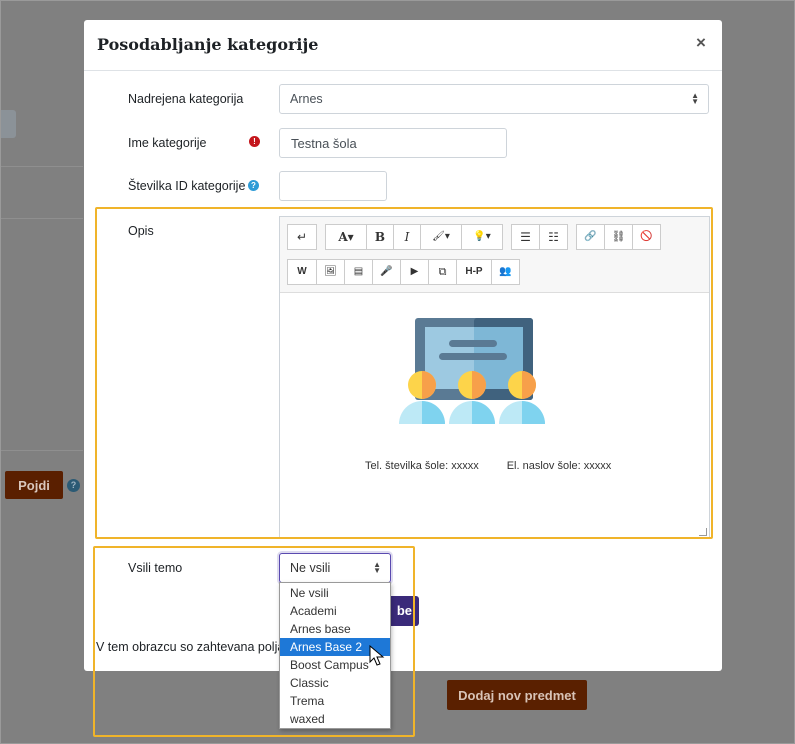 This screenshot has height=744, width=795. What do you see at coordinates (377, 655) in the screenshot?
I see `mouse-cursor-icon` at bounding box center [377, 655].